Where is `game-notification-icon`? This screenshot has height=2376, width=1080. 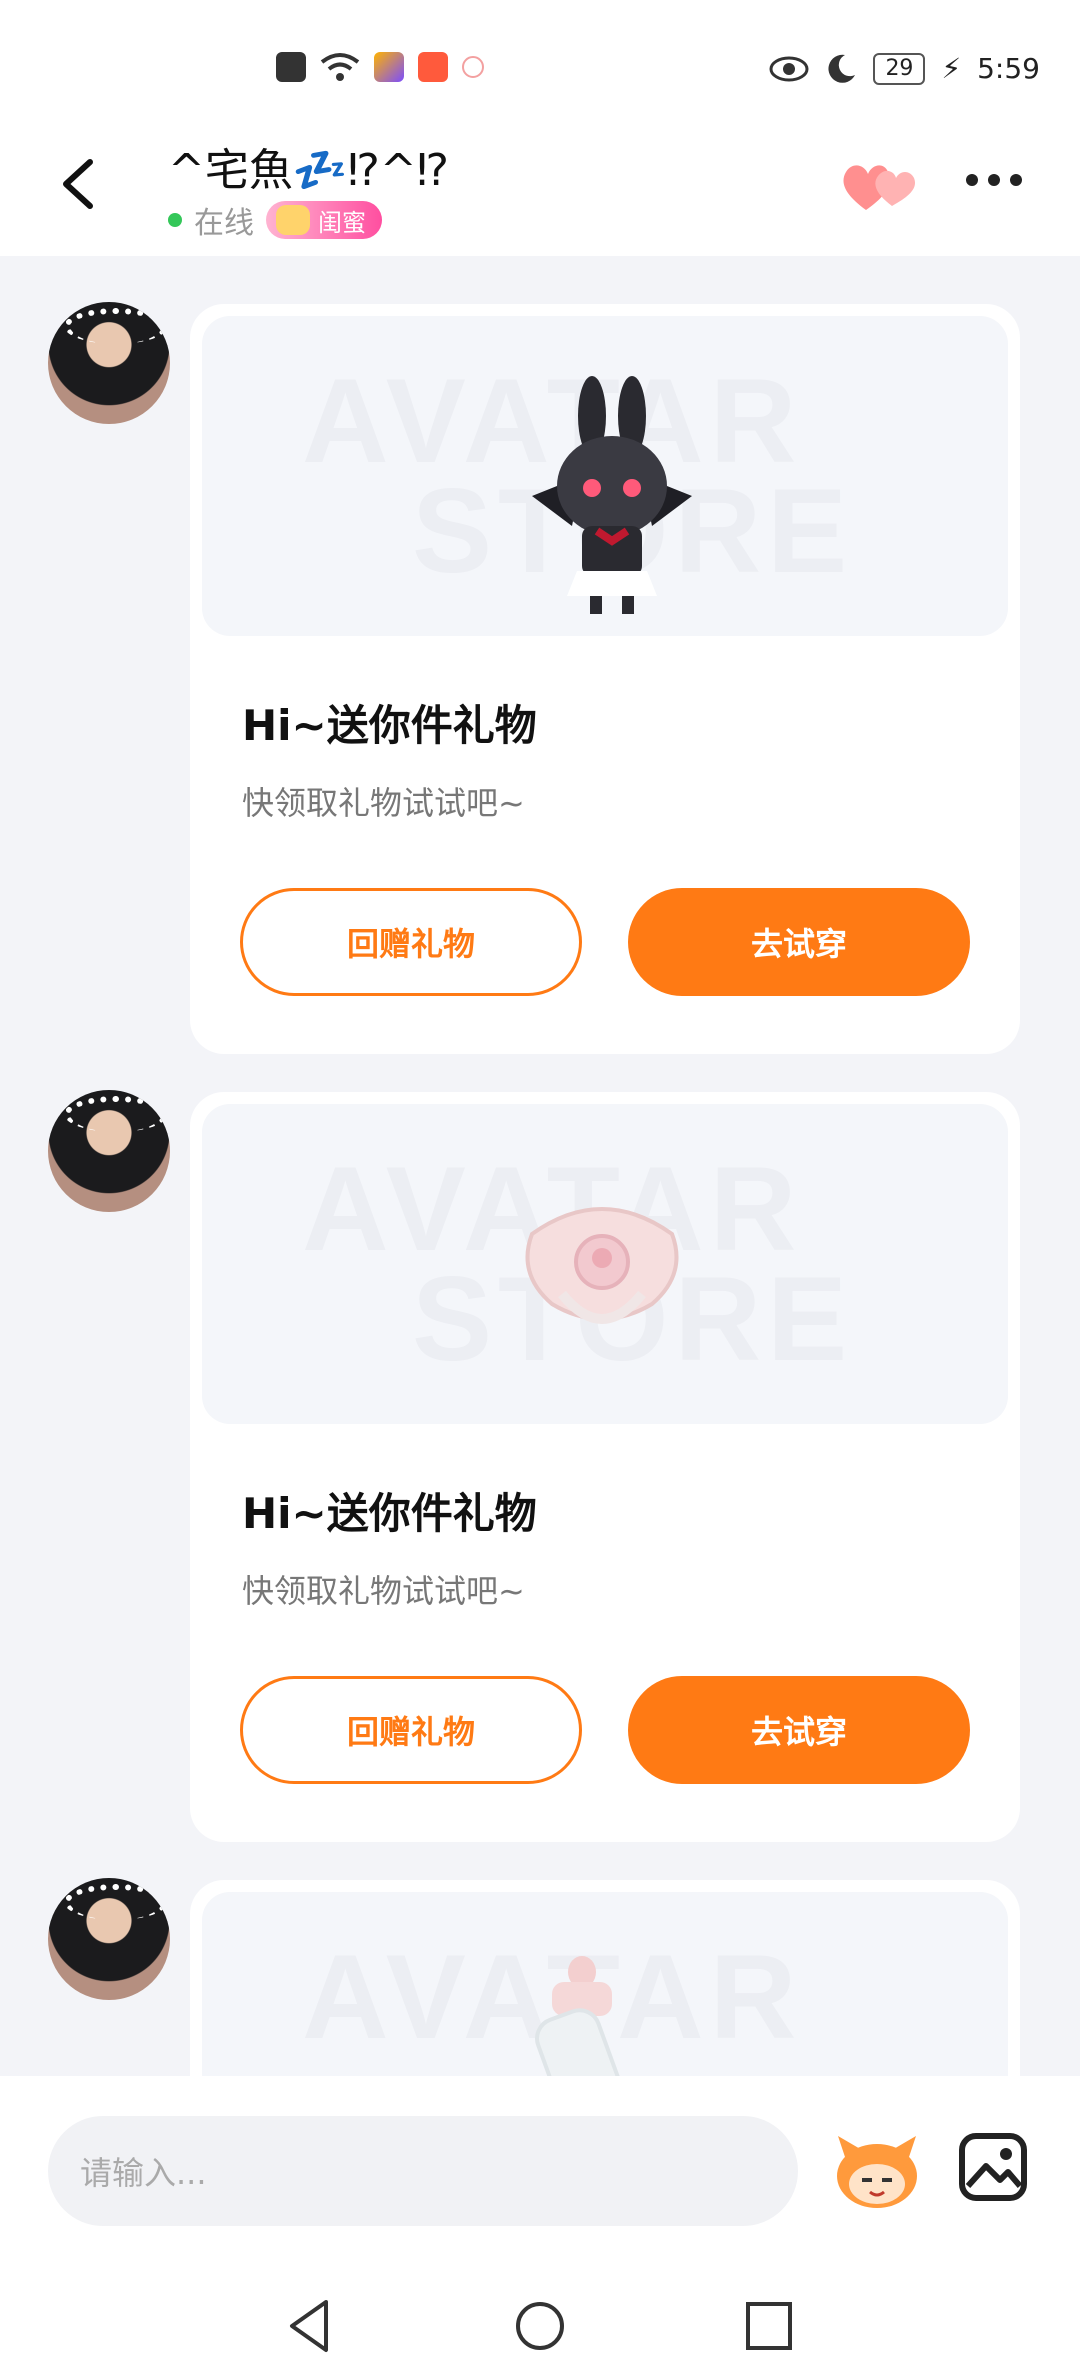 game-notification-icon is located at coordinates (433, 67).